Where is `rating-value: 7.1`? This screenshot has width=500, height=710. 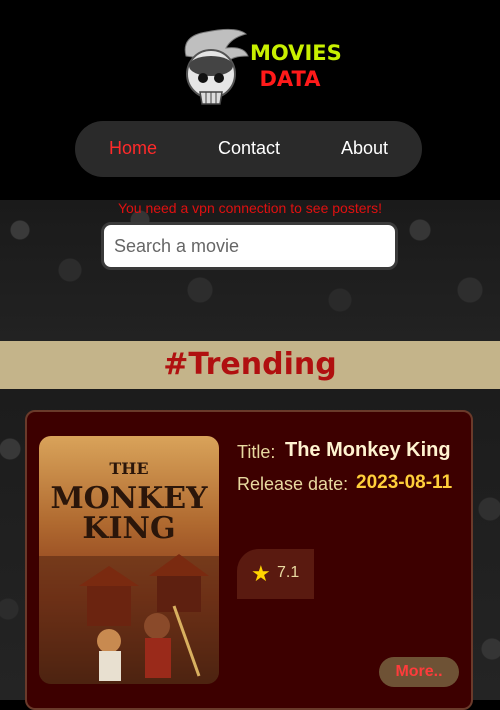
rating-value: 7.1 is located at coordinates (288, 572).